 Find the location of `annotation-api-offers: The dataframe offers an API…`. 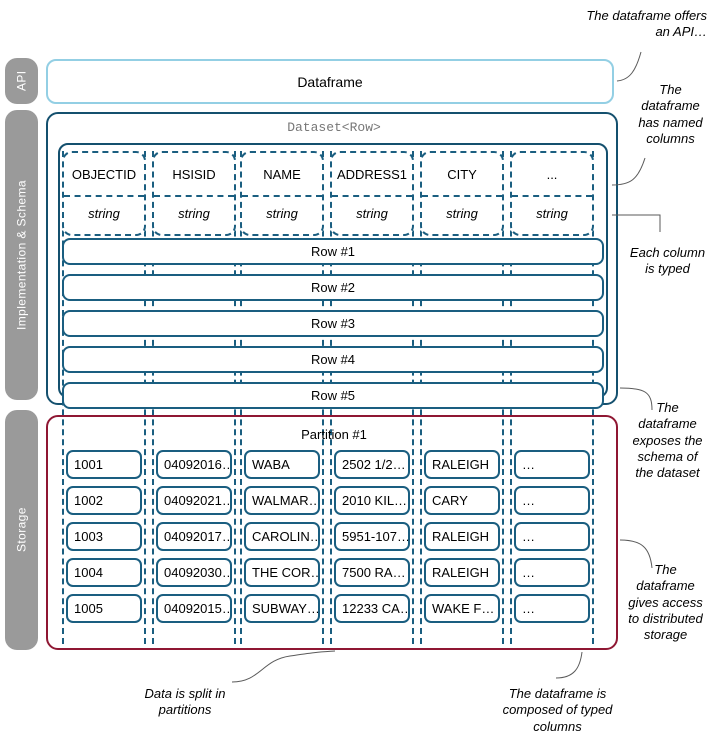

annotation-api-offers: The dataframe offers an API… is located at coordinates (646, 24).